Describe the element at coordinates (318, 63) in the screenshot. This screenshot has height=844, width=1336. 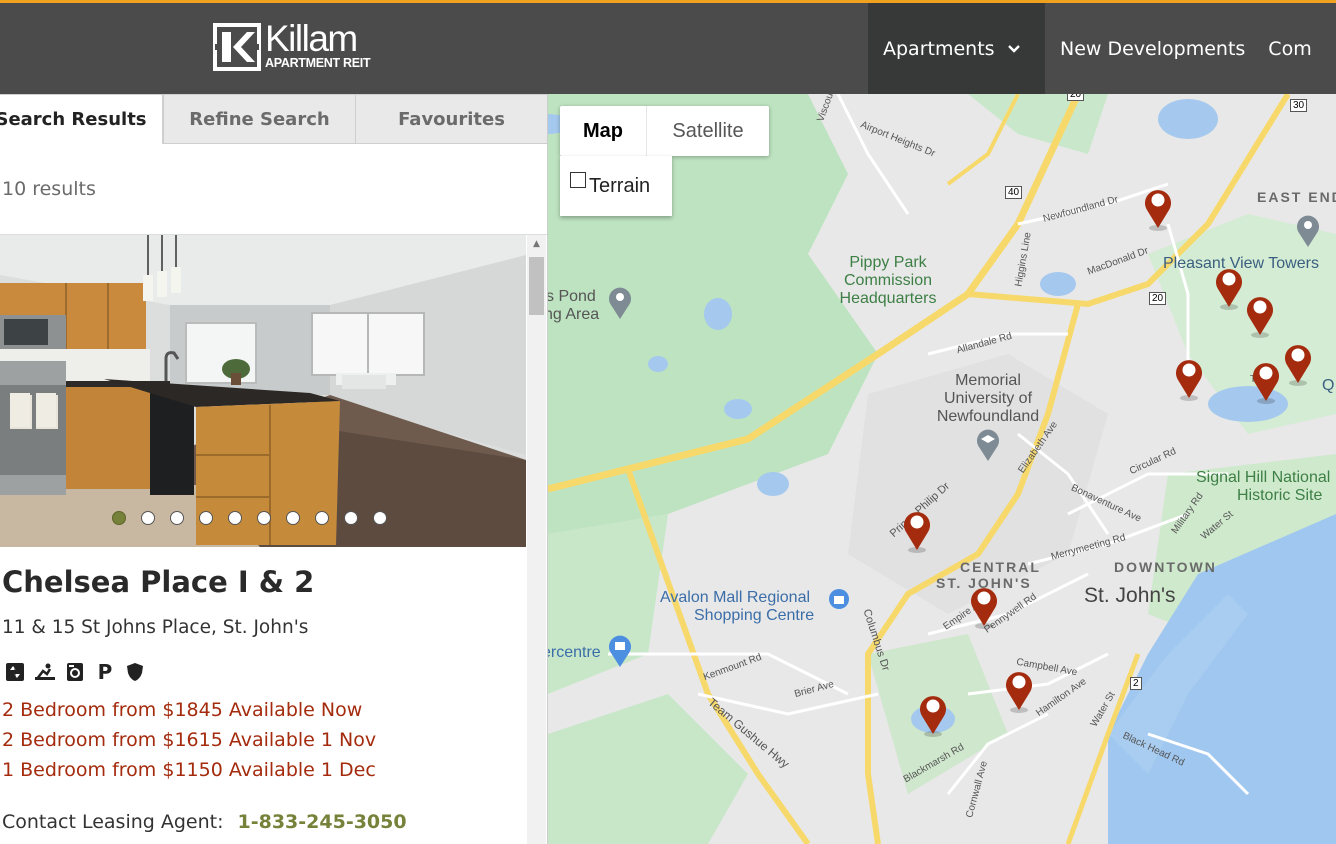
I see `logo-subtitle: APARTMENT REIT` at that location.